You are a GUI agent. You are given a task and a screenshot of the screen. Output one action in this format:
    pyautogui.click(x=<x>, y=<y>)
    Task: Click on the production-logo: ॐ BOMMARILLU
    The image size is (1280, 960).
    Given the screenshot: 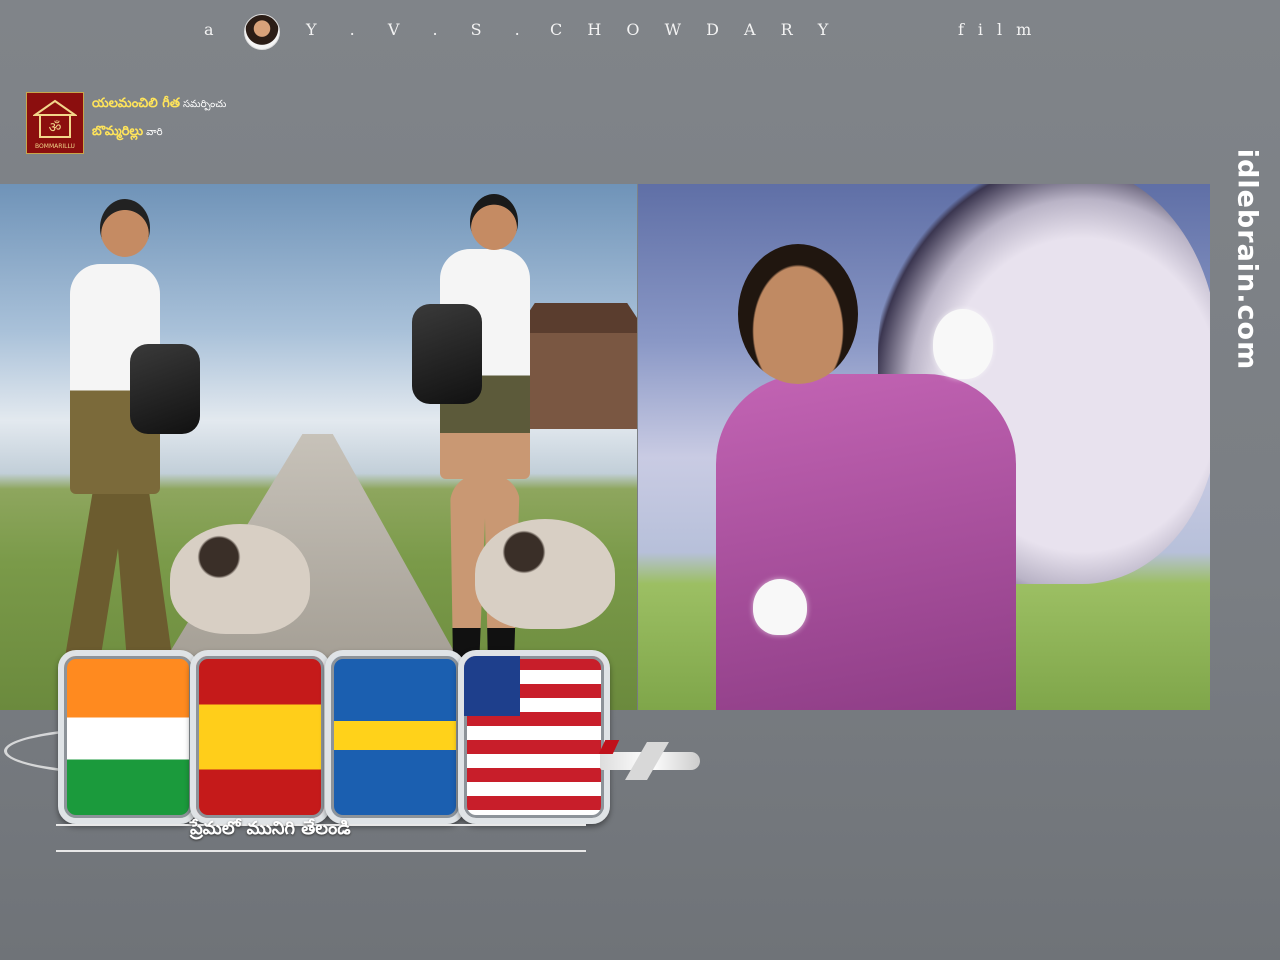 What is the action you would take?
    pyautogui.click(x=55, y=123)
    